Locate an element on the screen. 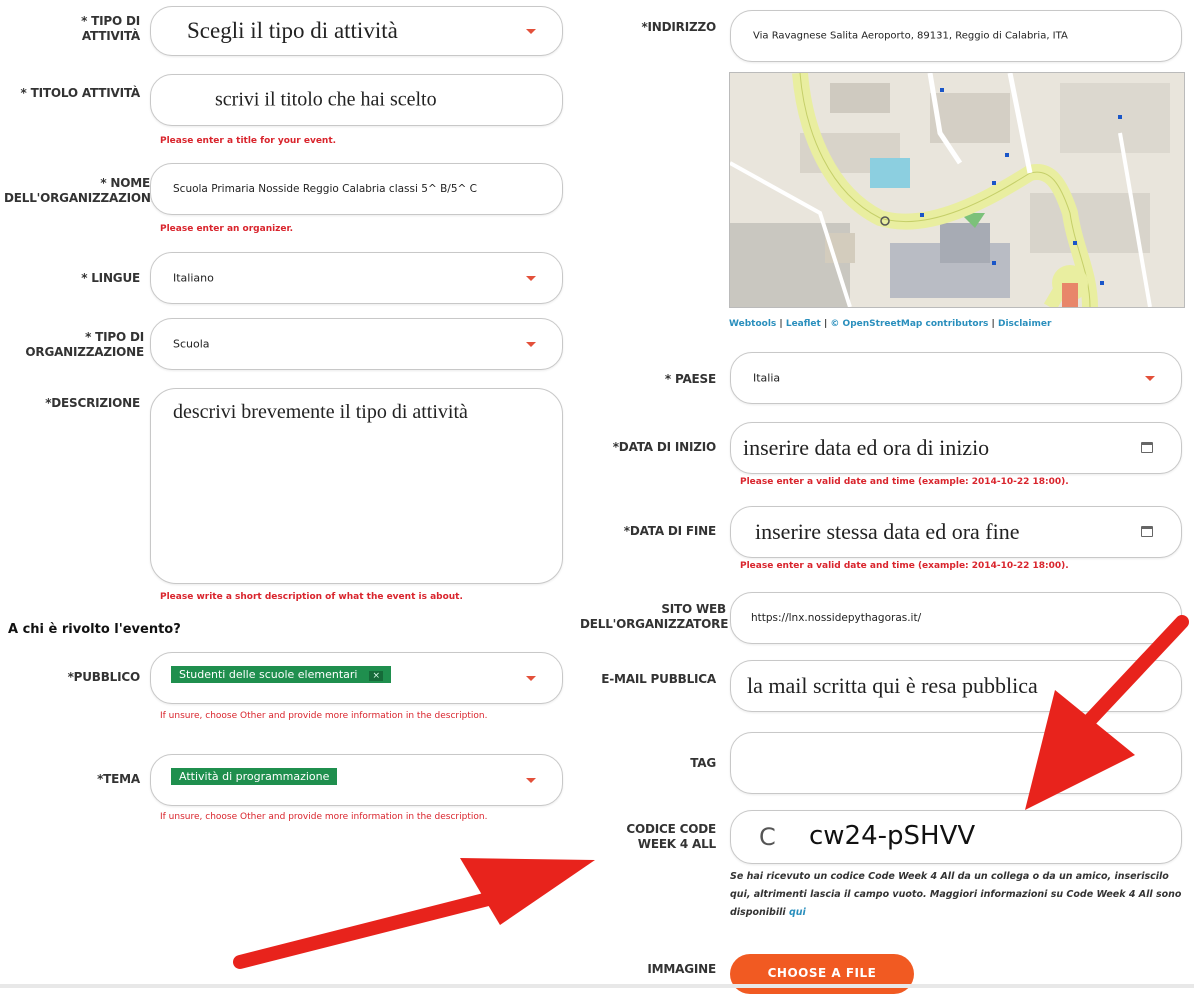  arrow-right is located at coordinates (1107, 712).